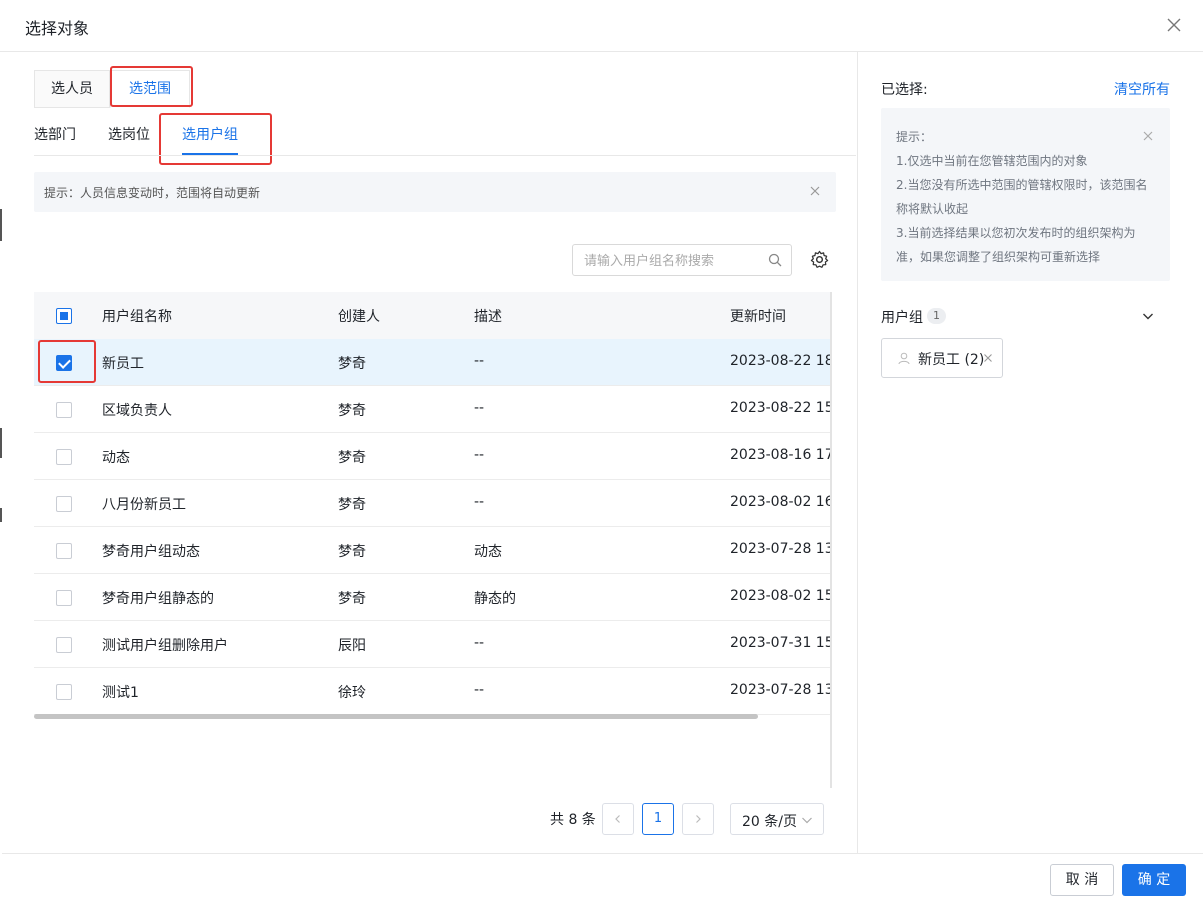 The width and height of the screenshot is (1203, 904). What do you see at coordinates (780, 408) in the screenshot?
I see `cell-updated-time: 2023-08-22 15:4` at bounding box center [780, 408].